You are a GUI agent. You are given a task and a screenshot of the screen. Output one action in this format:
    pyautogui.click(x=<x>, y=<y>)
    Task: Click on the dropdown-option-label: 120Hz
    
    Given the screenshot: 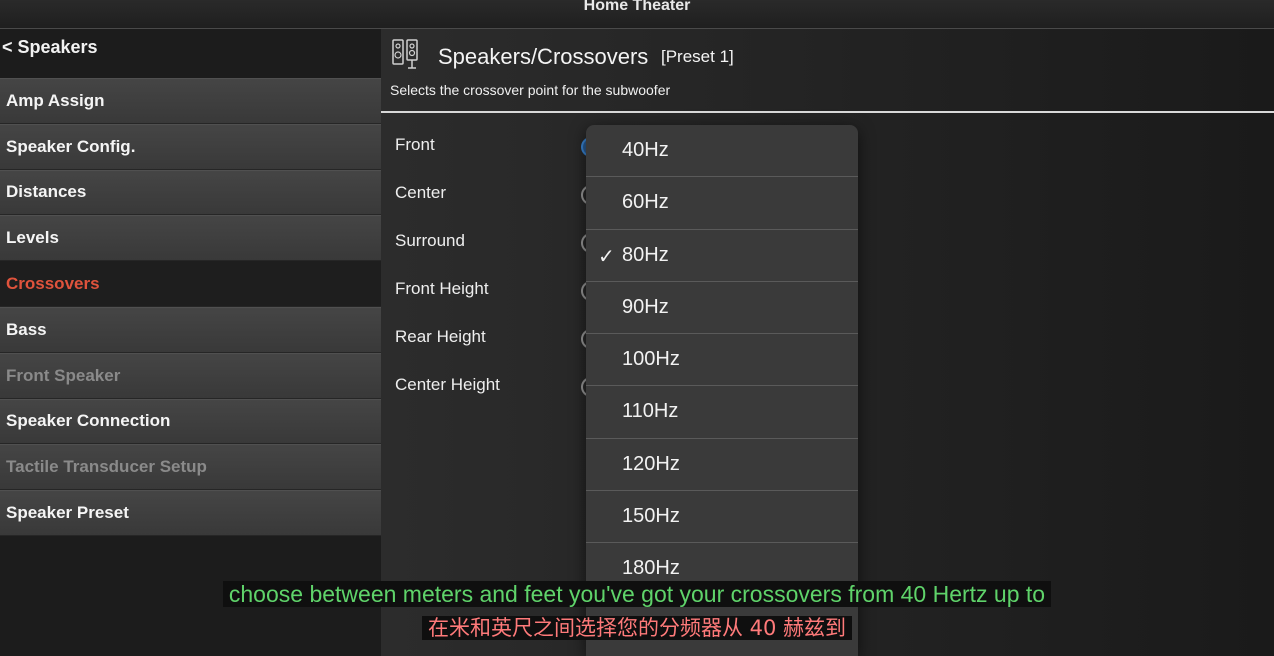 What is the action you would take?
    pyautogui.click(x=651, y=463)
    